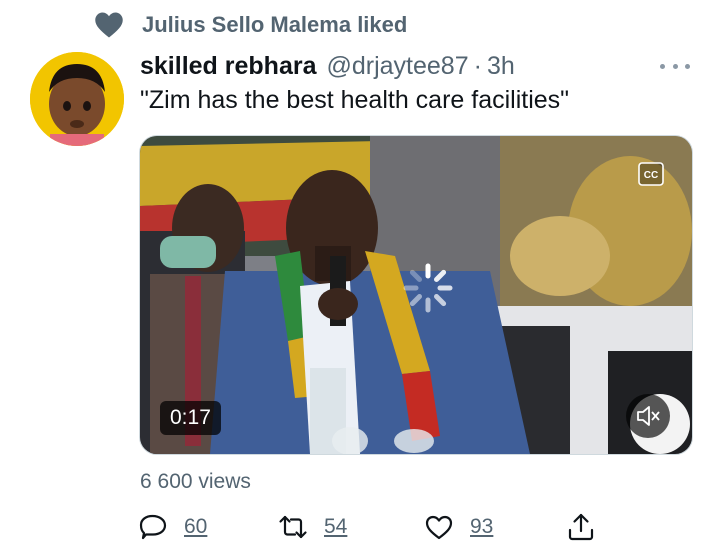 The height and width of the screenshot is (553, 720). Describe the element at coordinates (77, 99) in the screenshot. I see `avatar` at that location.